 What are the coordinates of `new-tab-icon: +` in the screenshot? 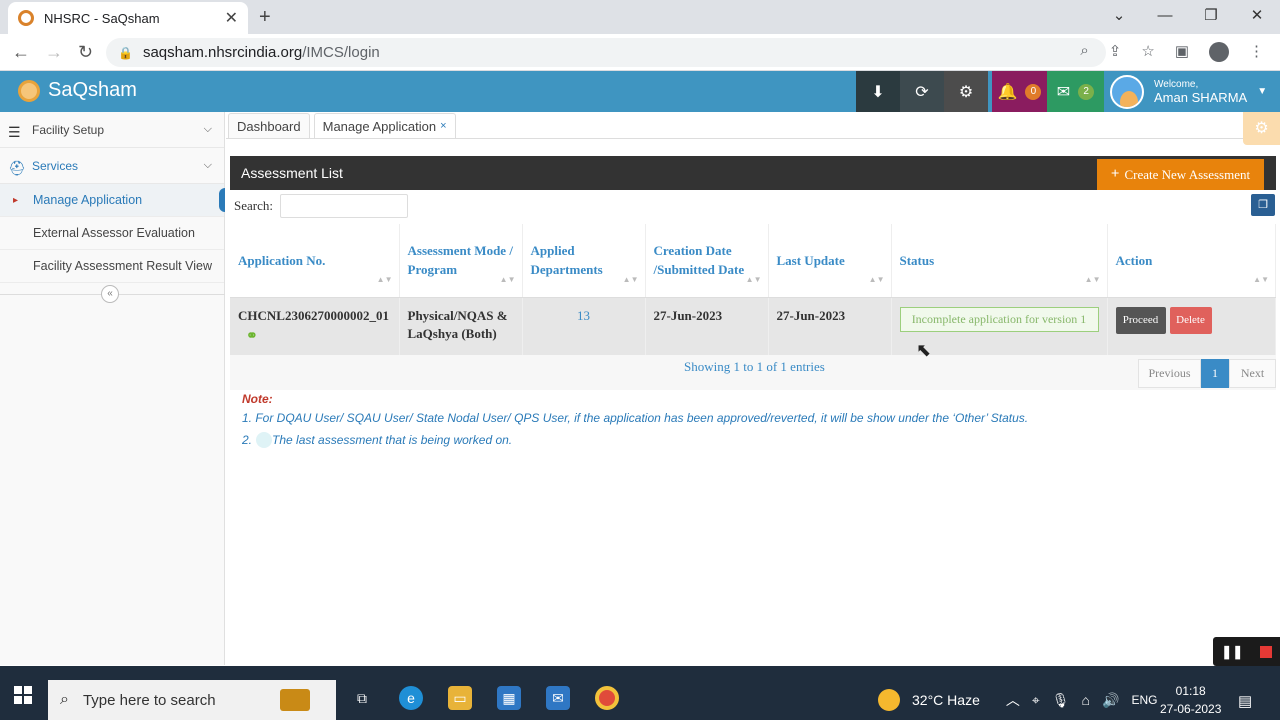 It's located at (265, 17).